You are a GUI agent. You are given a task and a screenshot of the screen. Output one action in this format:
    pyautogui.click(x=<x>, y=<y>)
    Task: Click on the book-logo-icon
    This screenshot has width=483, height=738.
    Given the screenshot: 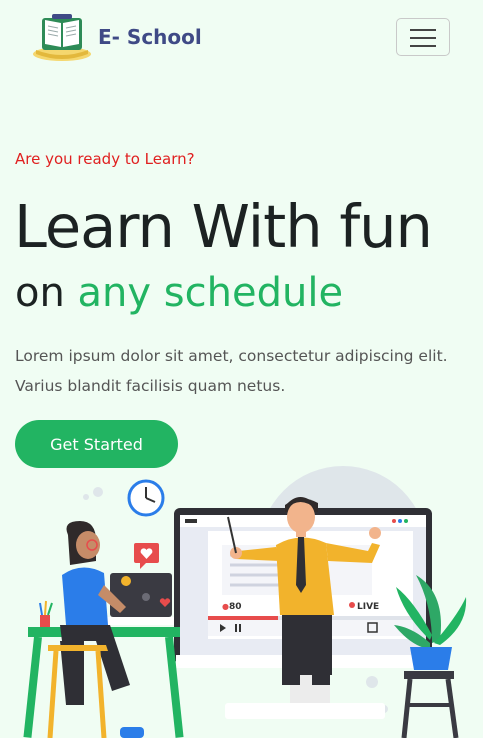 What is the action you would take?
    pyautogui.click(x=62, y=37)
    